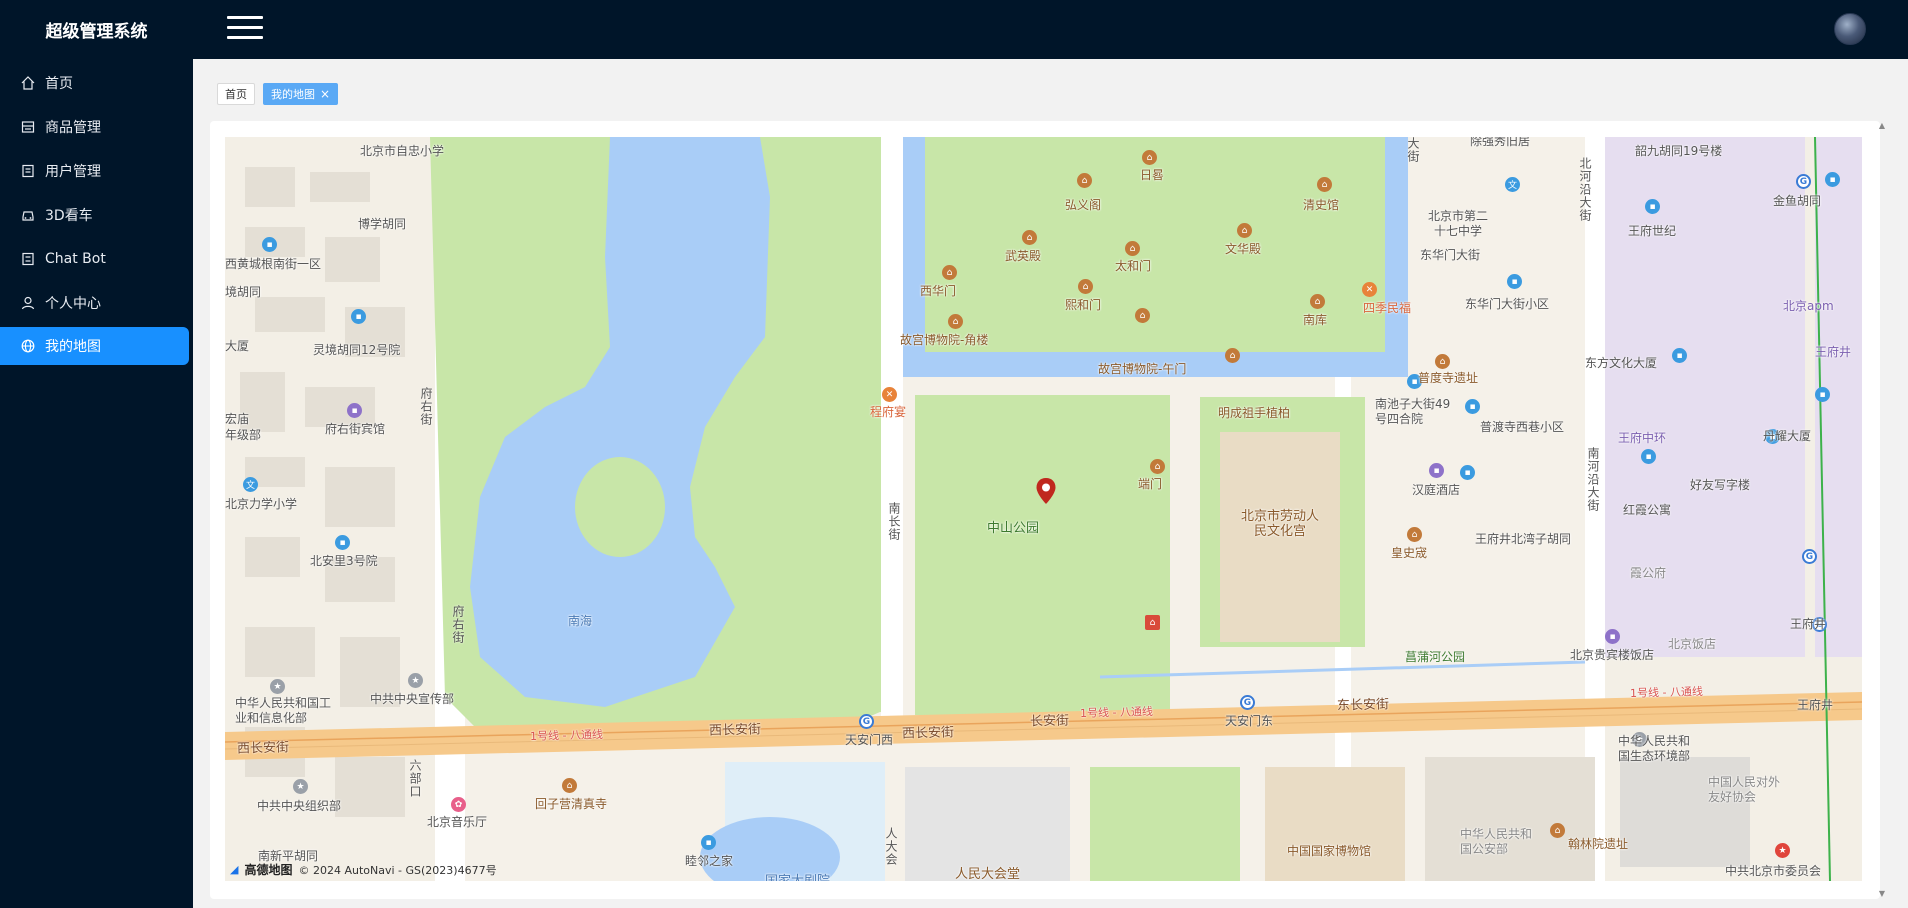 The image size is (1908, 908). I want to click on map-label-xiagongfu: 霞公府, so click(1648, 573).